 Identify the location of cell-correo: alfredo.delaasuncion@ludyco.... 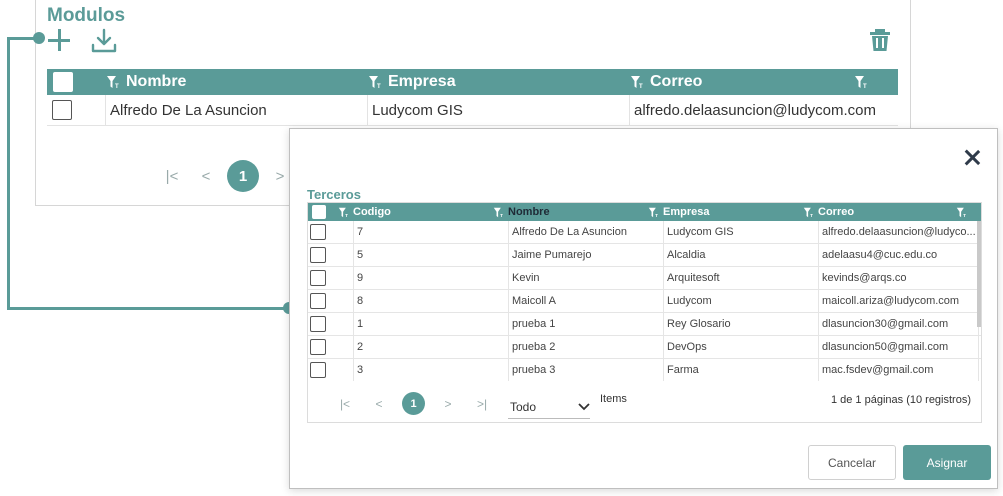
(899, 232).